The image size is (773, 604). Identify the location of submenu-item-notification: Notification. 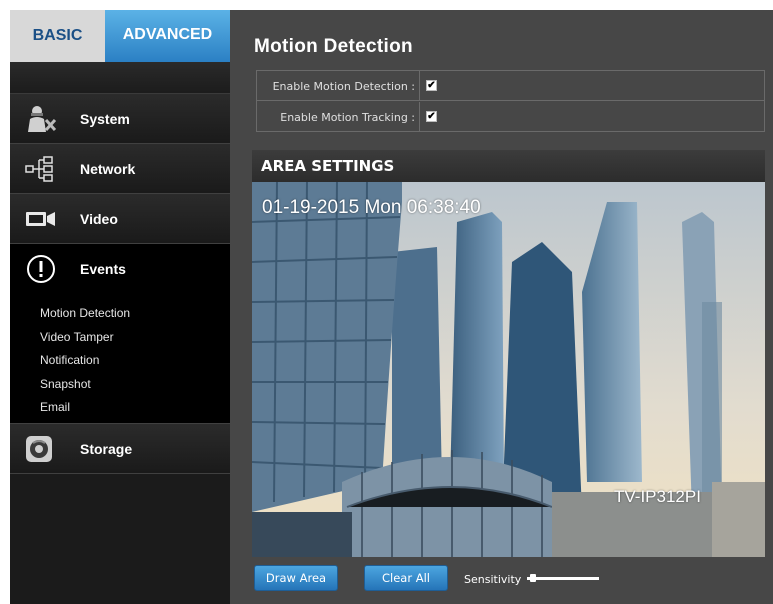
(85, 361).